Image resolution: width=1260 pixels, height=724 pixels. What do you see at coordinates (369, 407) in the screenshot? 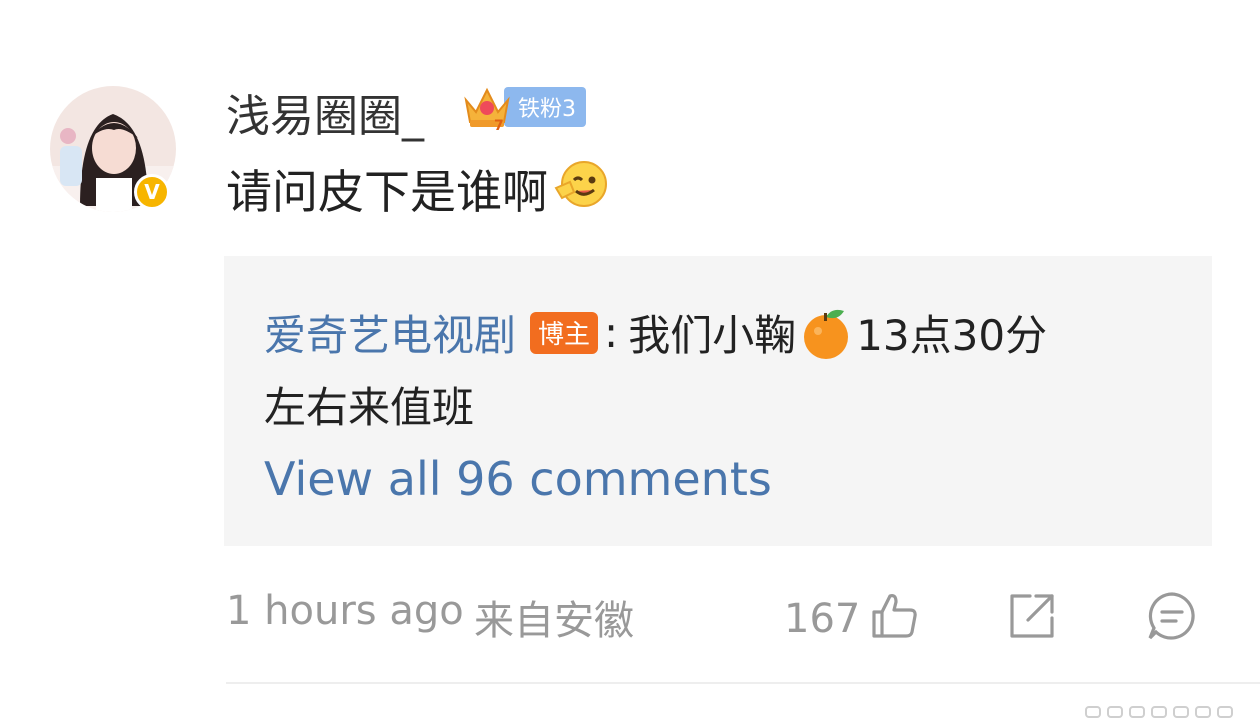
I see `reply-text-line2: 左右来值班` at bounding box center [369, 407].